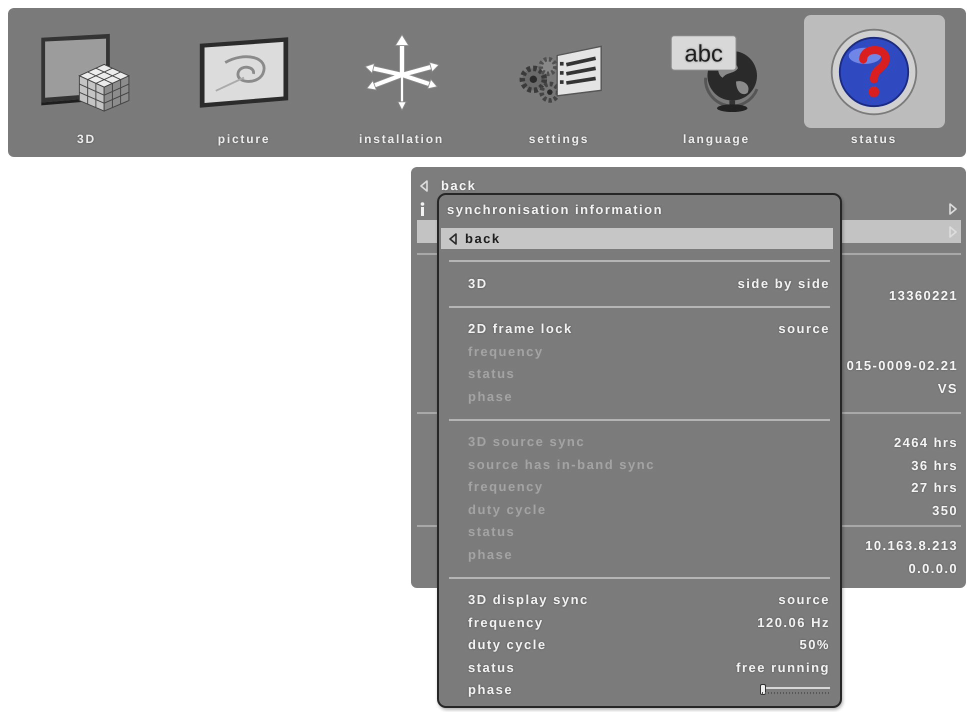 The image size is (967, 712). Describe the element at coordinates (911, 546) in the screenshot. I see `value-text: 10.163.8.213` at that location.